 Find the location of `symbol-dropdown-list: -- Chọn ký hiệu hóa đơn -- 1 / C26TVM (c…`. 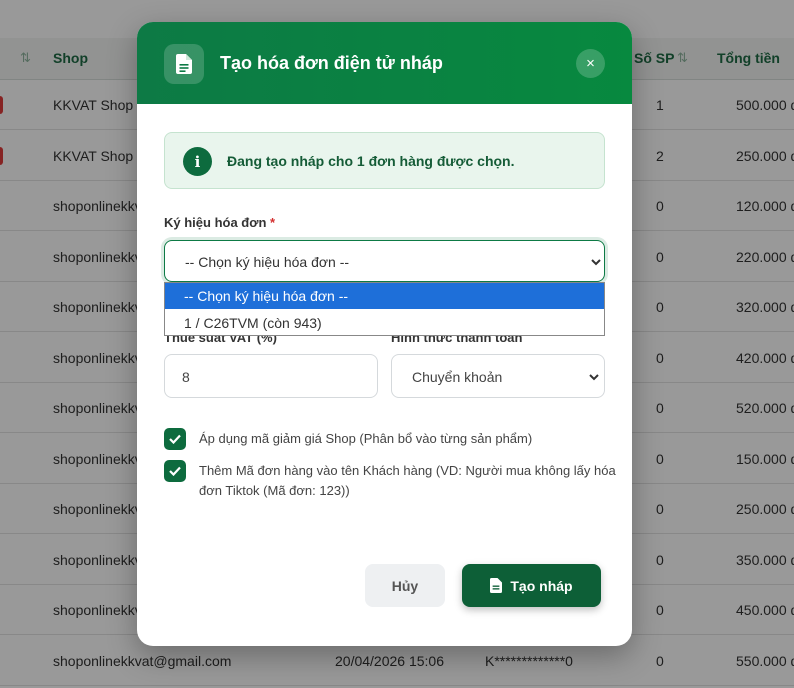

symbol-dropdown-list: -- Chọn ký hiệu hóa đơn -- 1 / C26TVM (c… is located at coordinates (384, 309).